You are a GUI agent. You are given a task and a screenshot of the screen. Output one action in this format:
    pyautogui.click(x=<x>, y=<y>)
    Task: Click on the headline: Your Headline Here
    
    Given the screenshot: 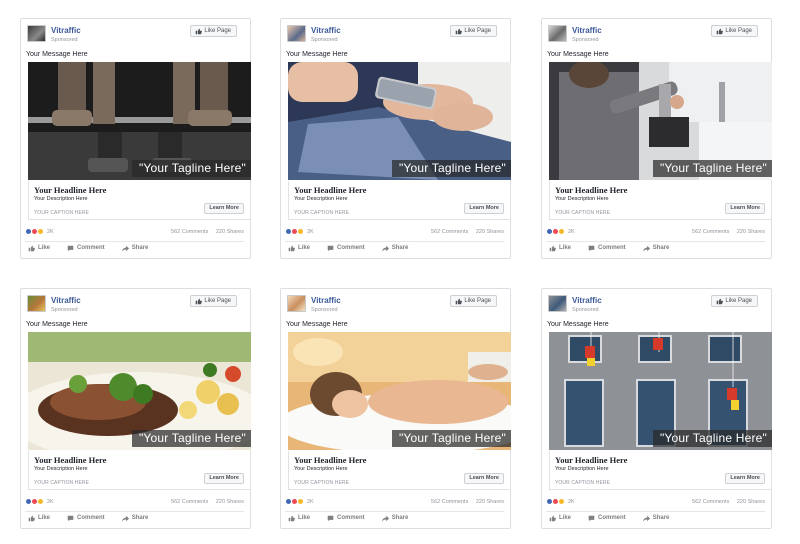 What is the action you would take?
    pyautogui.click(x=70, y=460)
    